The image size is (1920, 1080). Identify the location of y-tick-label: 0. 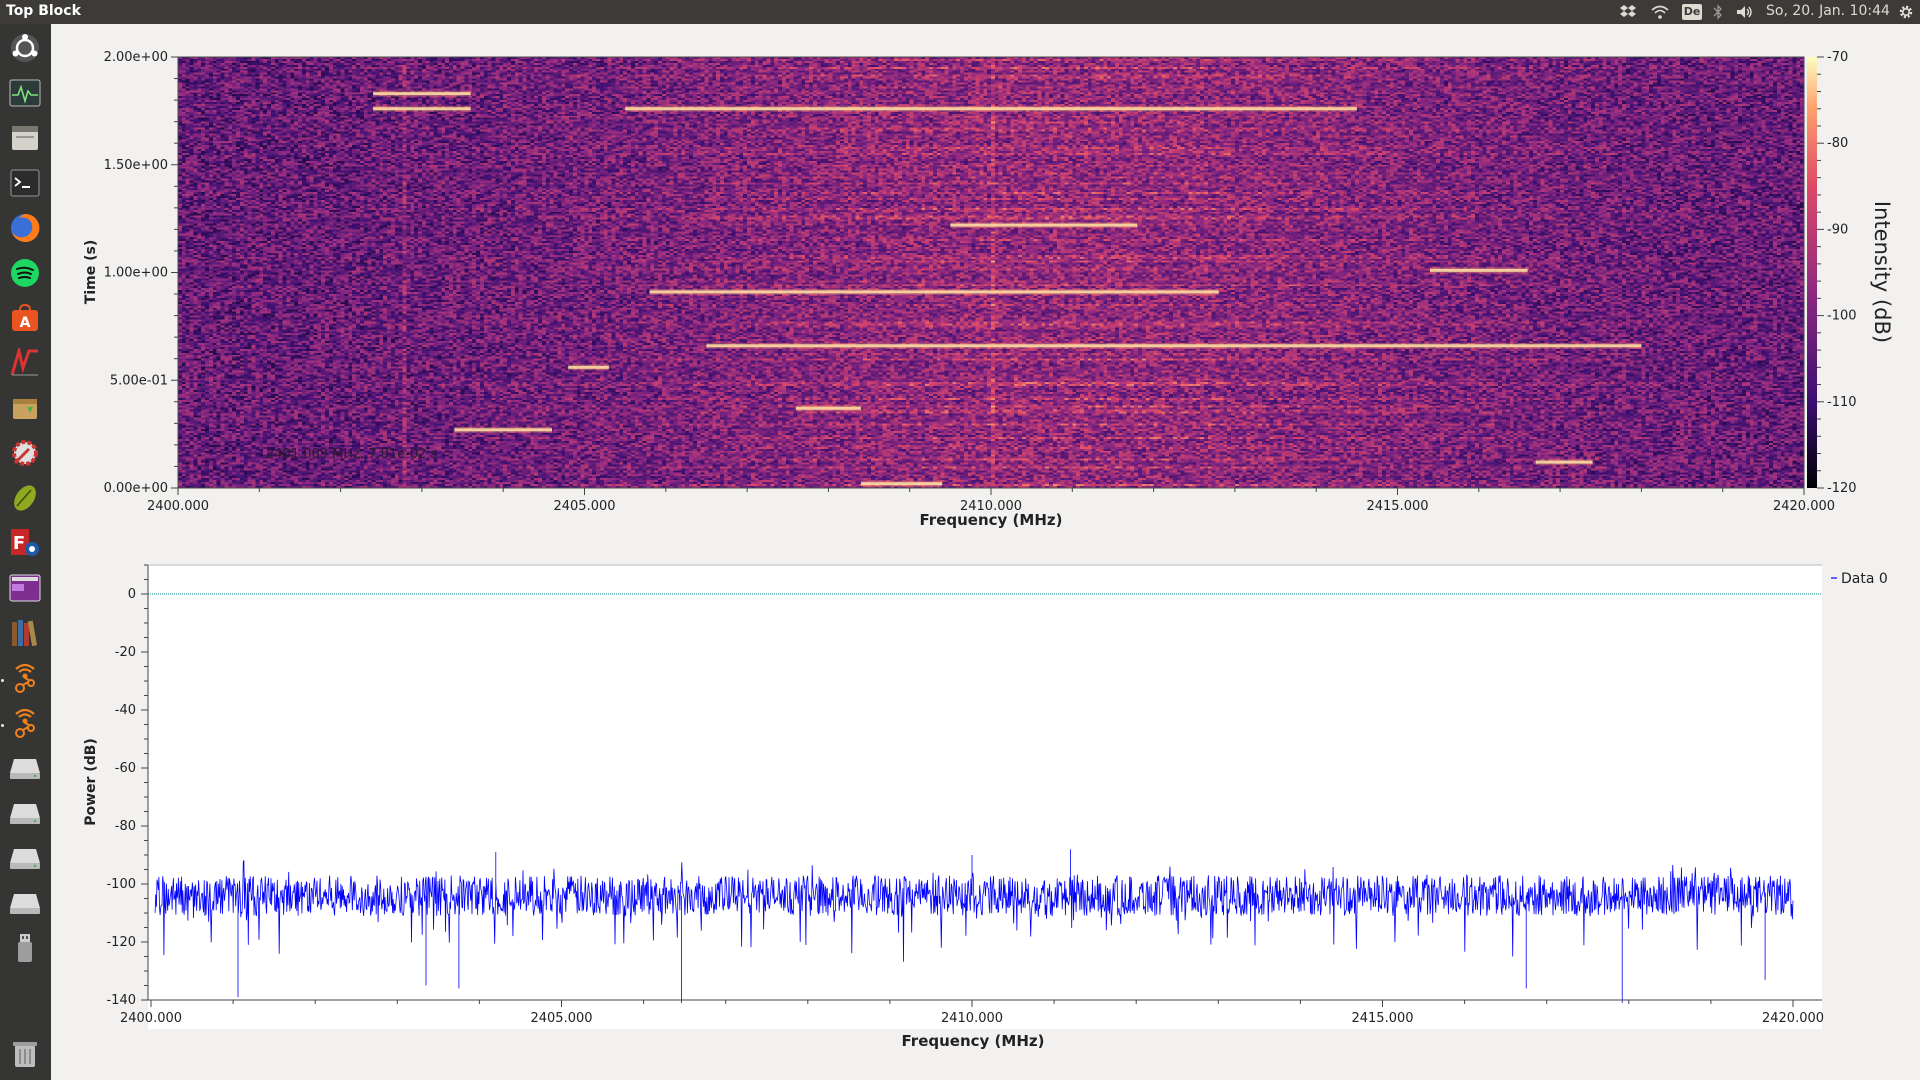
(132, 594).